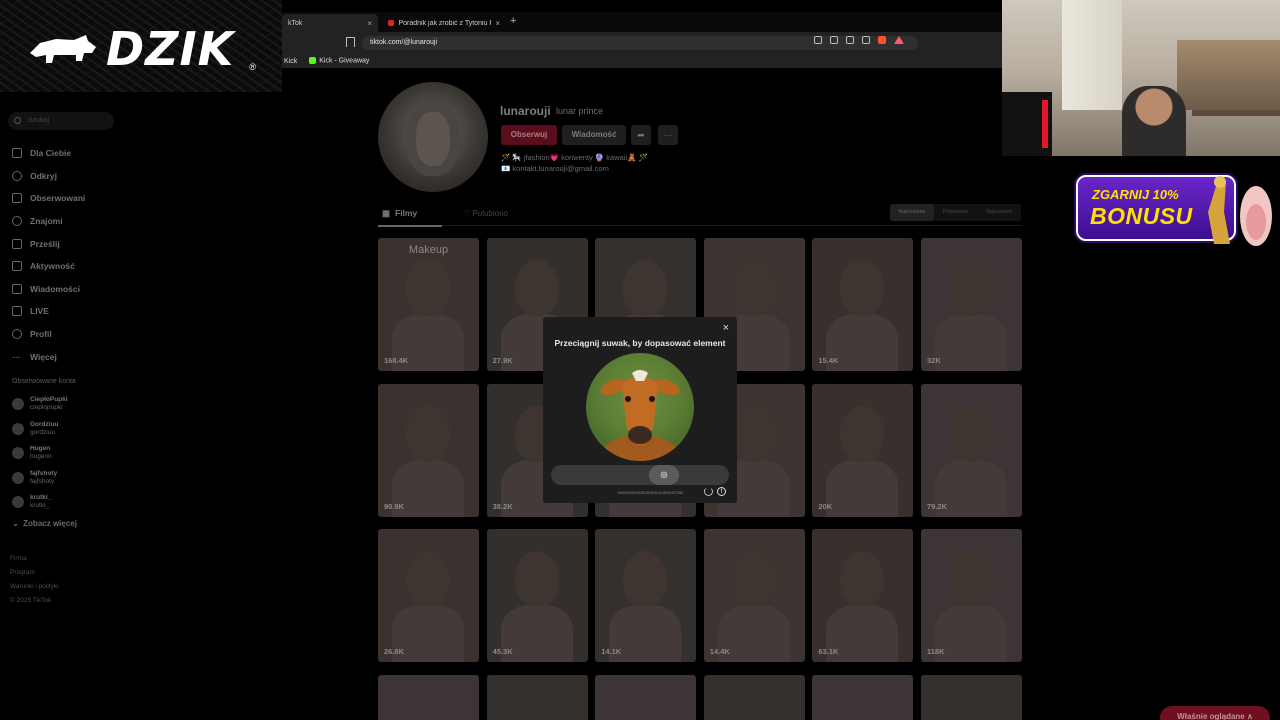 This screenshot has width=1280, height=720. I want to click on sidebar-item-label: Profil, so click(41, 334).